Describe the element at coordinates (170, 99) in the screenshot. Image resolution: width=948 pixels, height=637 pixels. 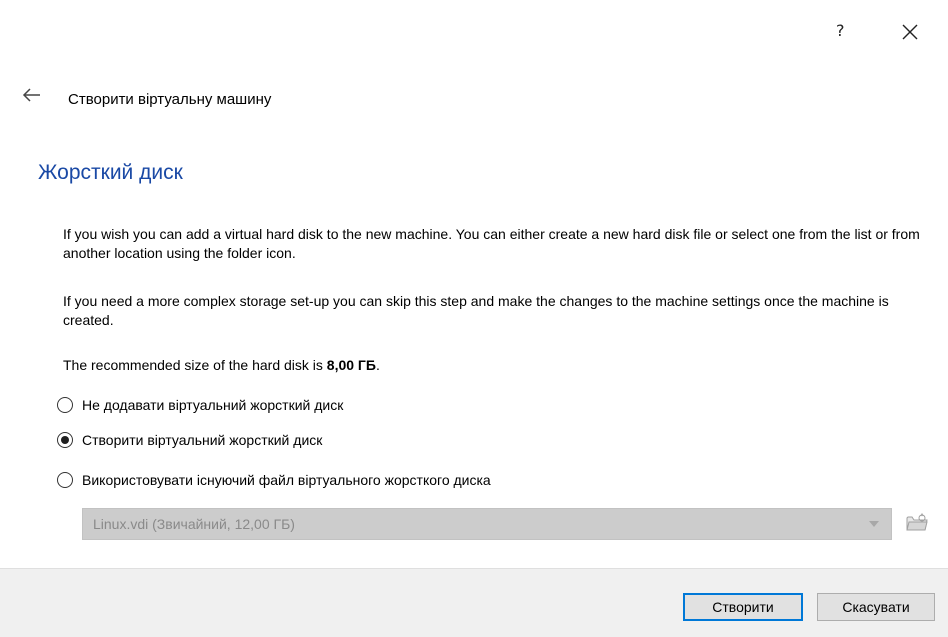
I see `wizard-title: Створити віртуальну машину` at that location.